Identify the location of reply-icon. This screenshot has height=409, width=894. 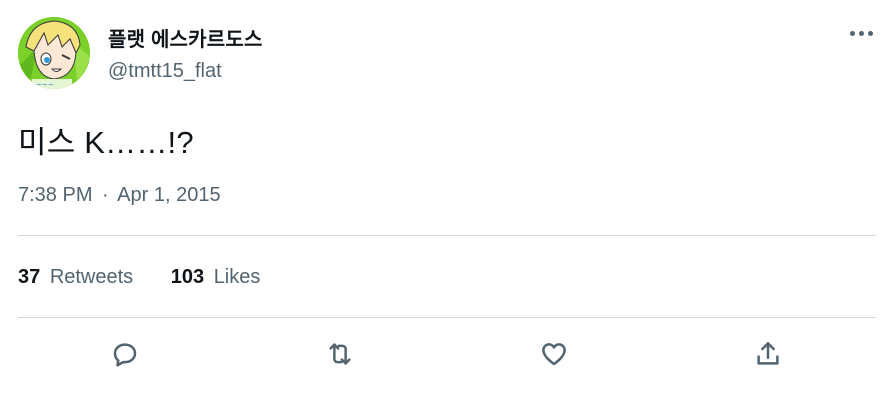
(125, 355).